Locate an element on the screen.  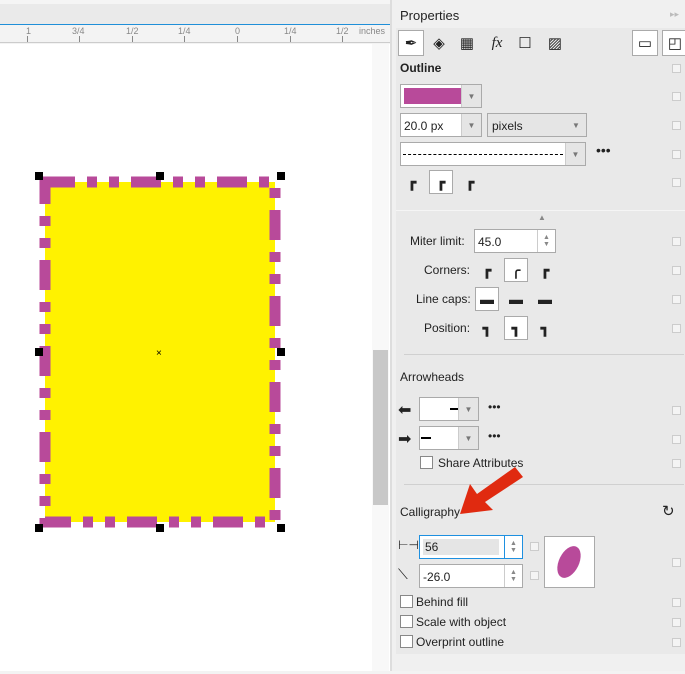
cap-butt-icon: ▬ is located at coordinates (487, 299).